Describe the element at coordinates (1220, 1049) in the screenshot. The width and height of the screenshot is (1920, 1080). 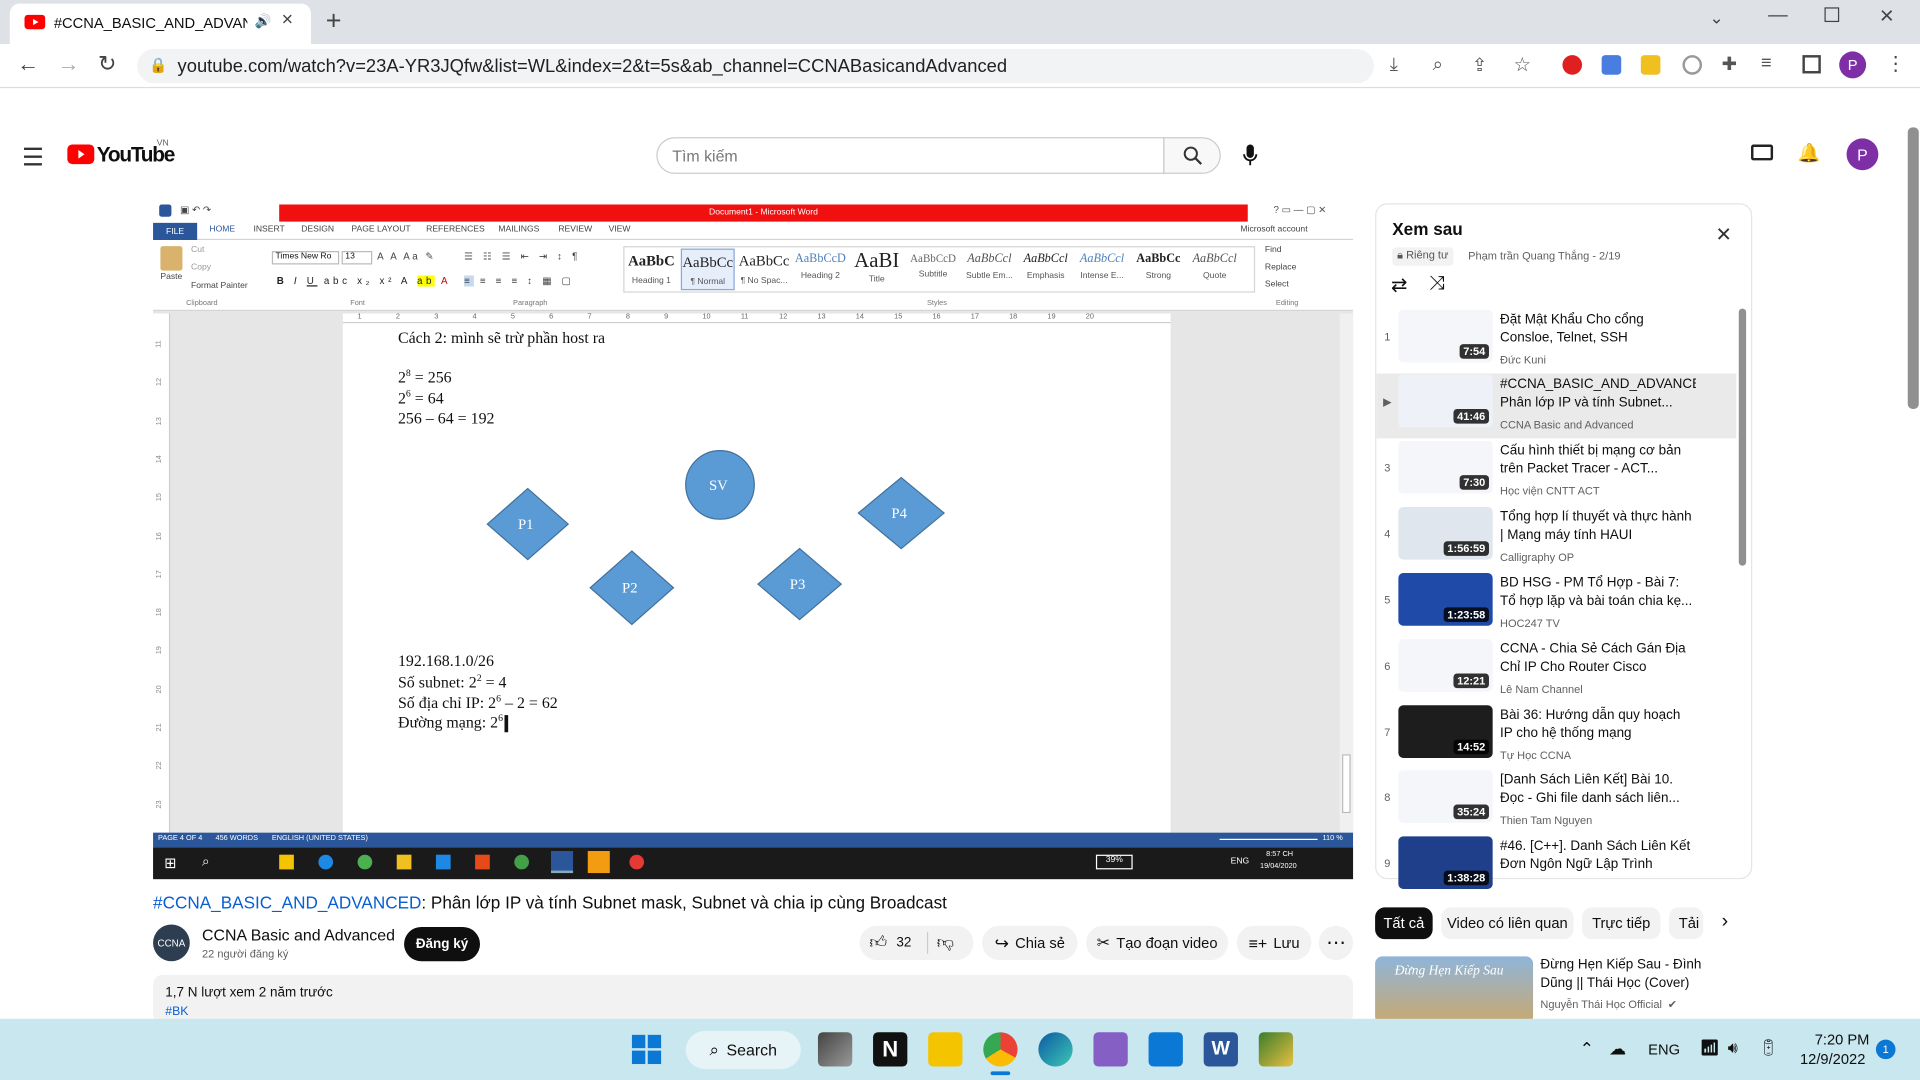
I see `word-taskbar-icon: W` at that location.